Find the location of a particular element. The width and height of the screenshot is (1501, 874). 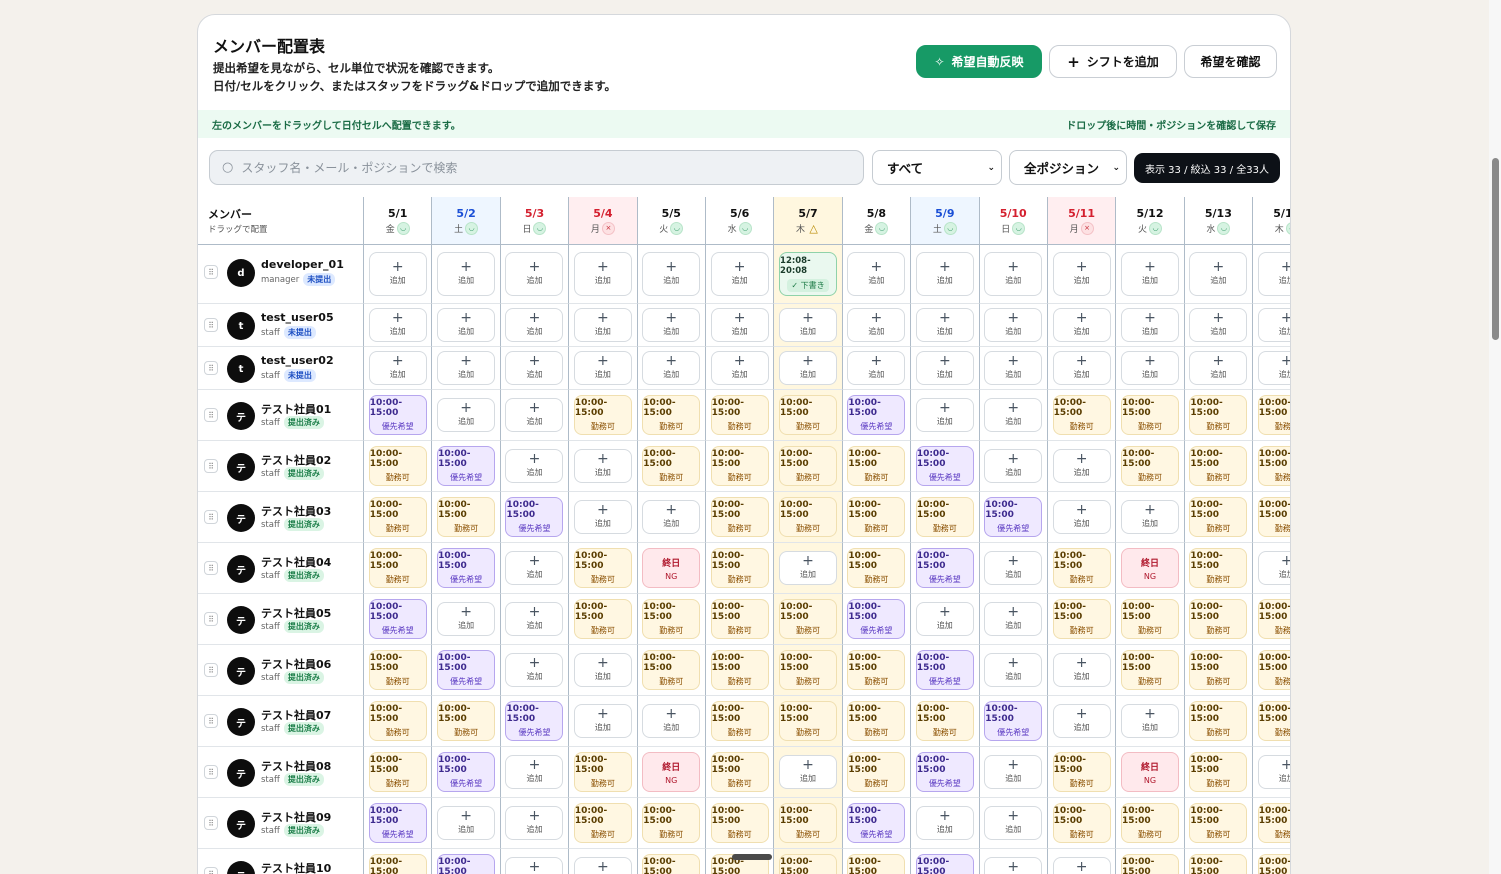

date-header-5-3: 5/3 日 ◡ is located at coordinates (535, 221).